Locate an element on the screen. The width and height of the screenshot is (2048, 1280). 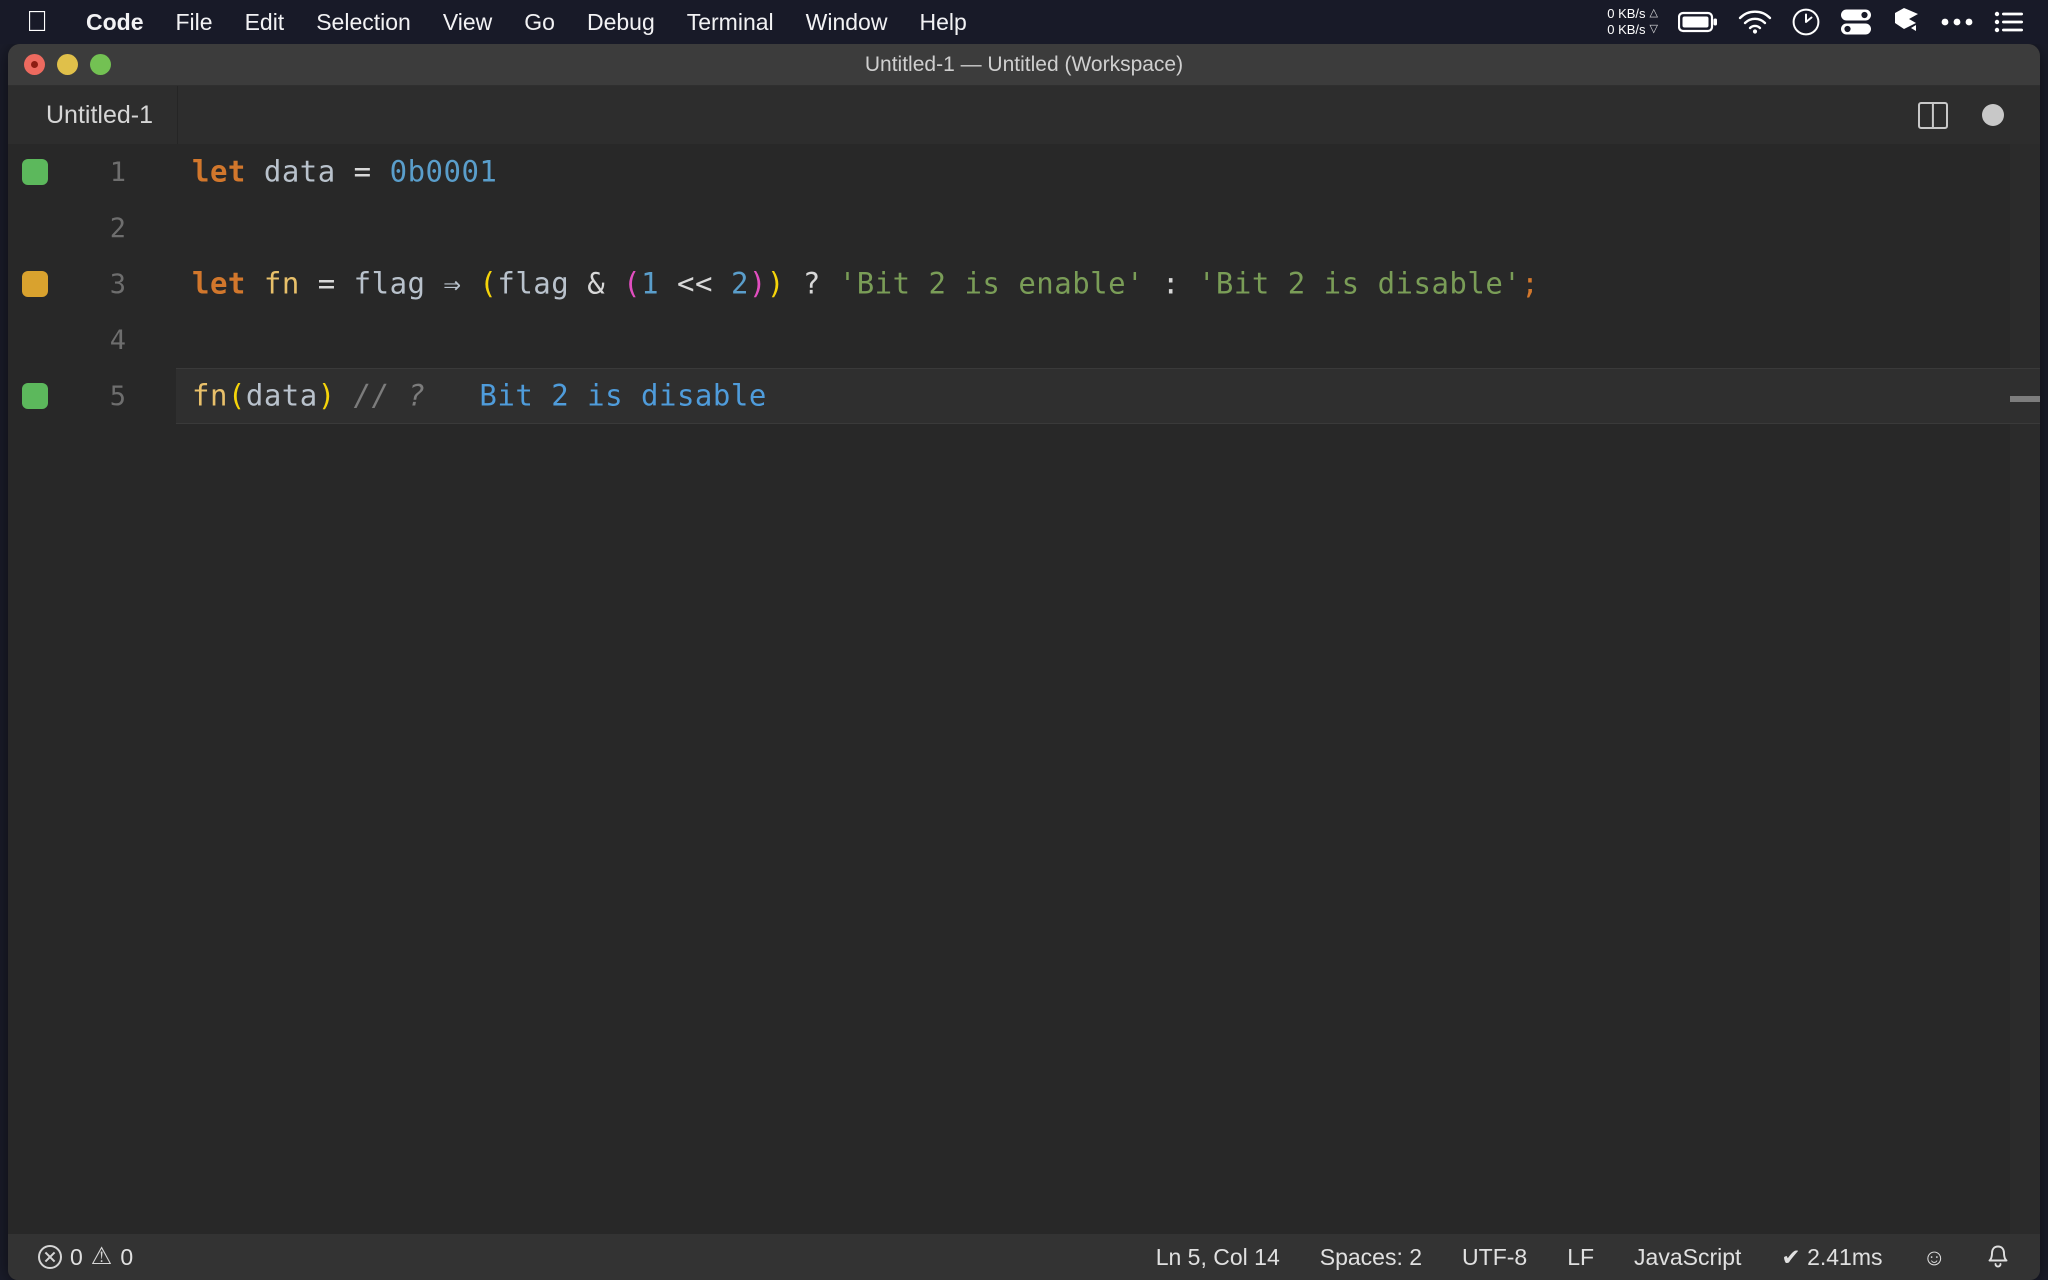
tab-label: Untitled-1 is located at coordinates (99, 114).